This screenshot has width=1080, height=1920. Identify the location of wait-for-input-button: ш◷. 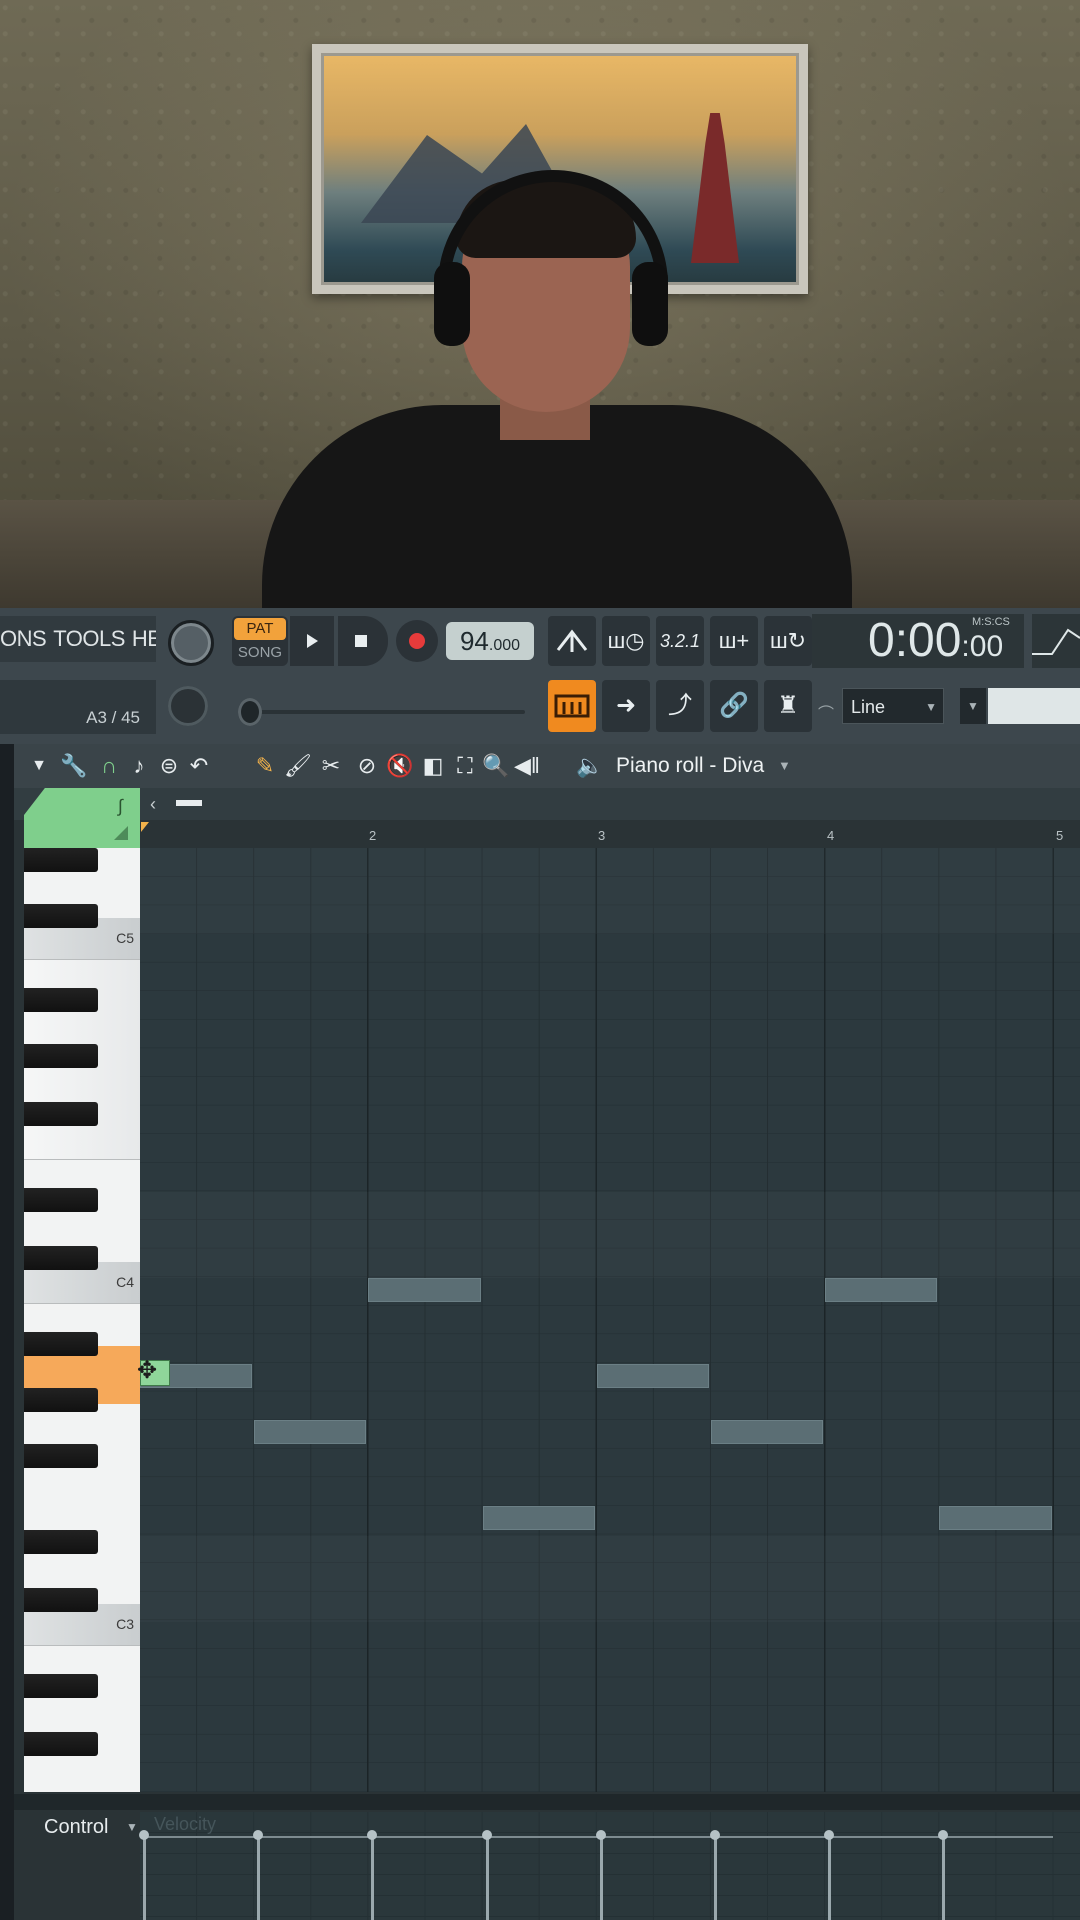
(626, 641).